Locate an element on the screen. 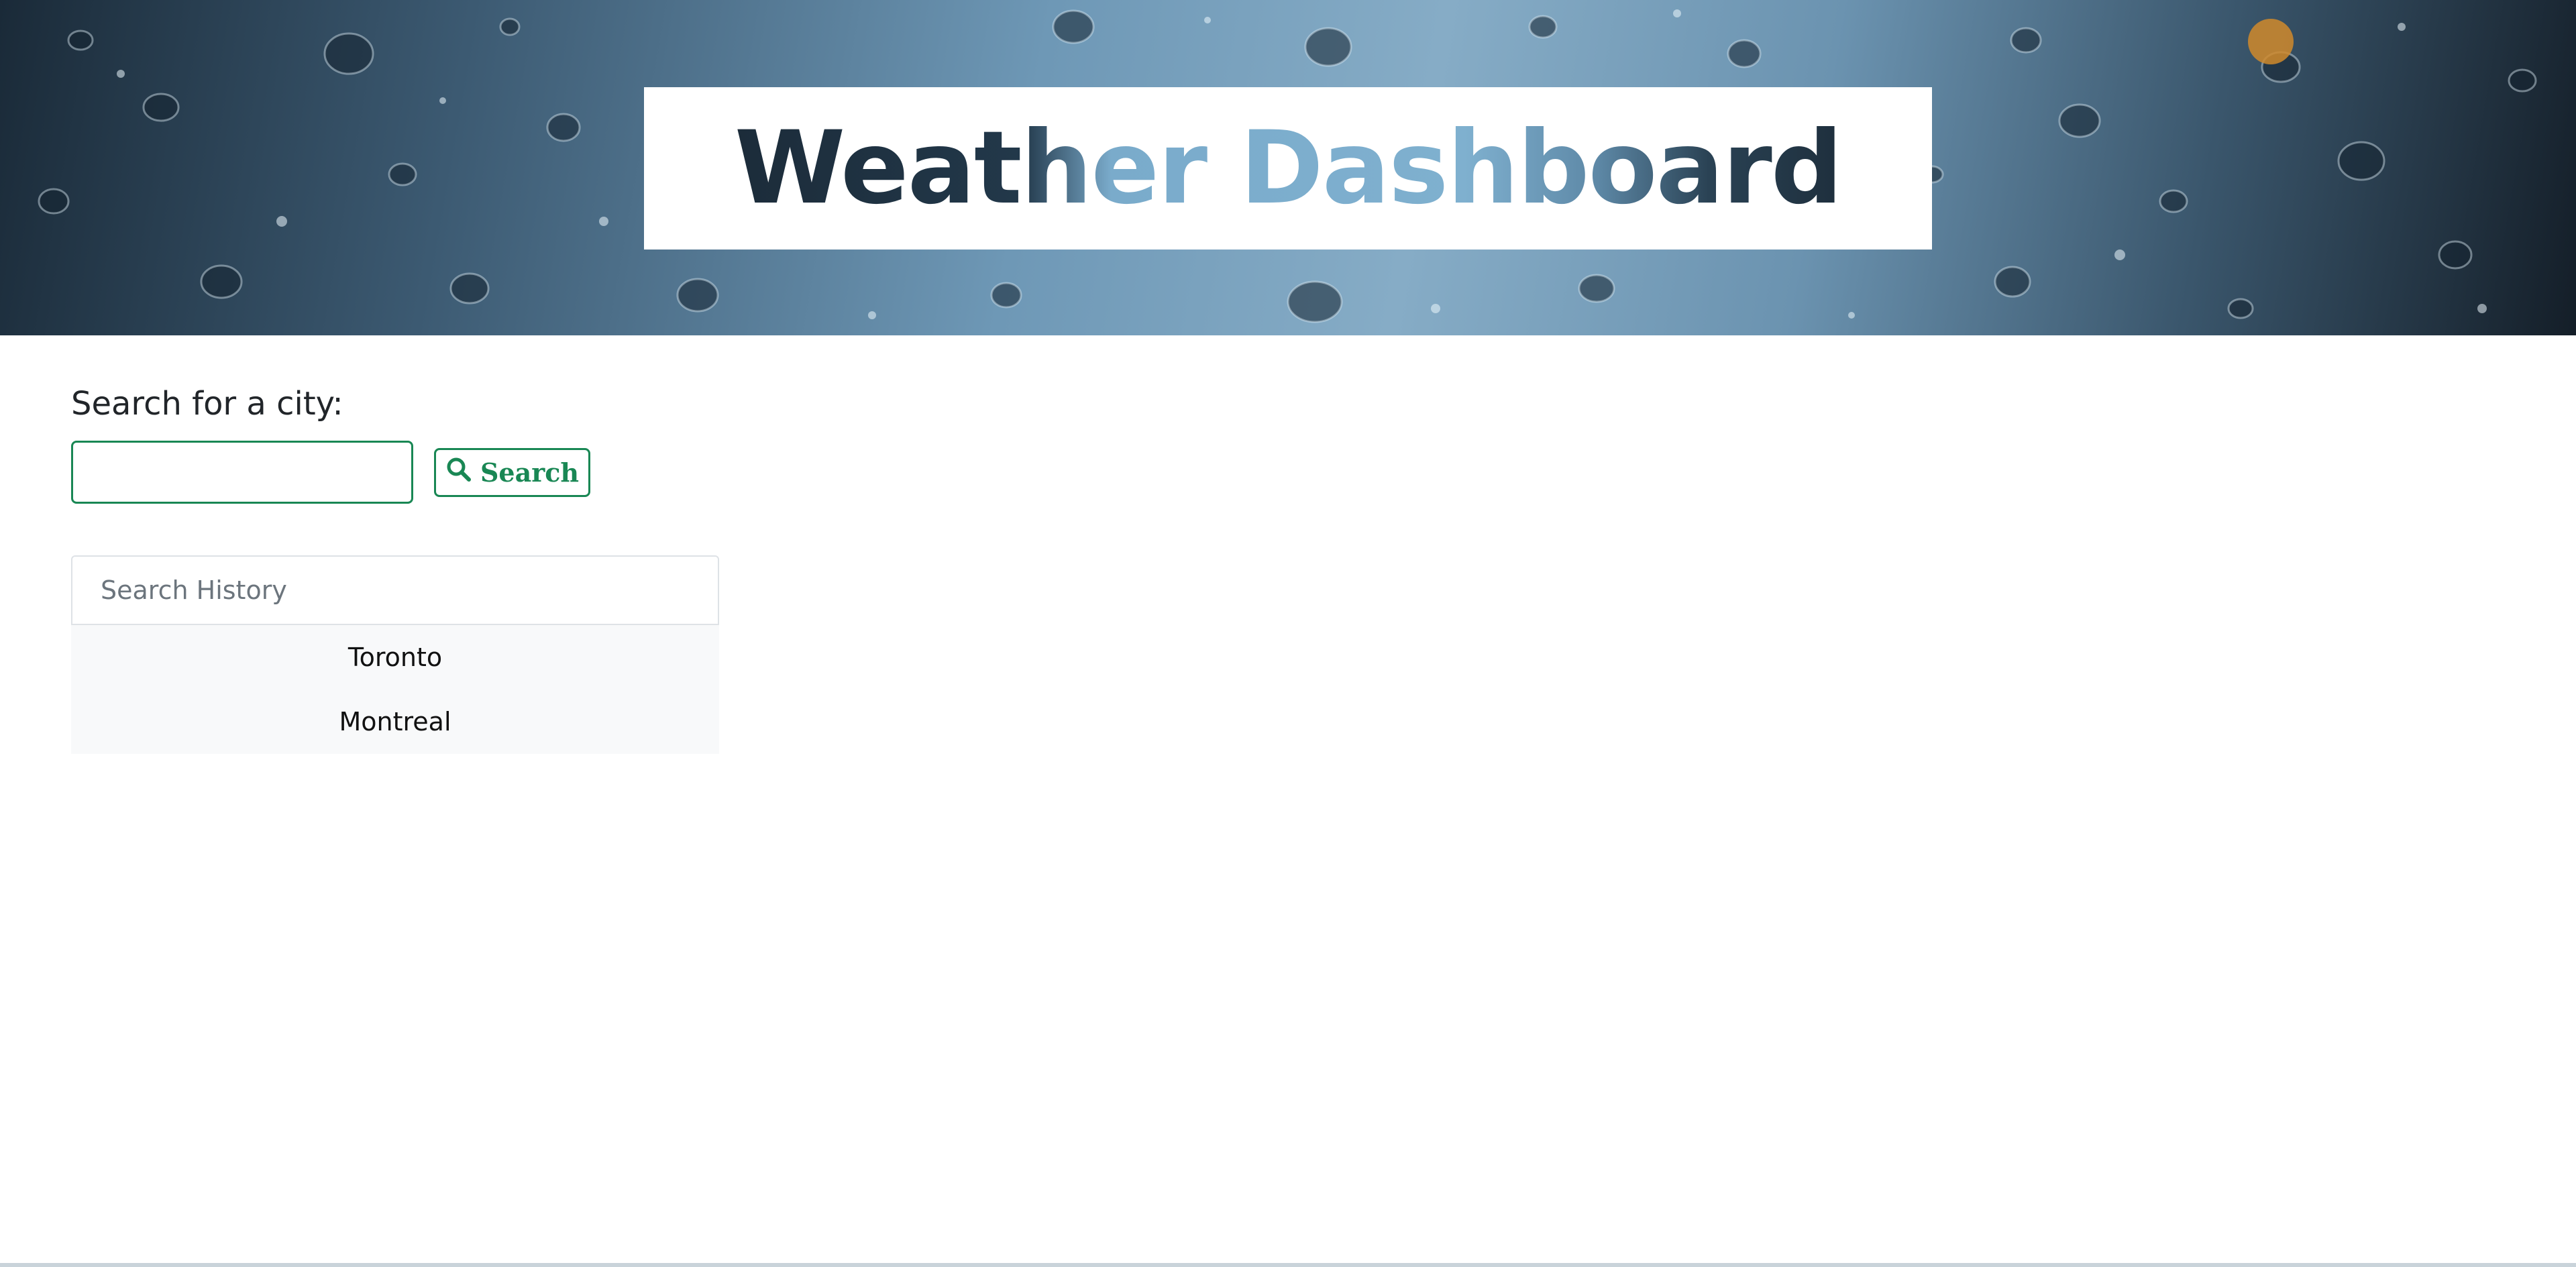  search-history-list: Toronto Montreal is located at coordinates (395, 690).